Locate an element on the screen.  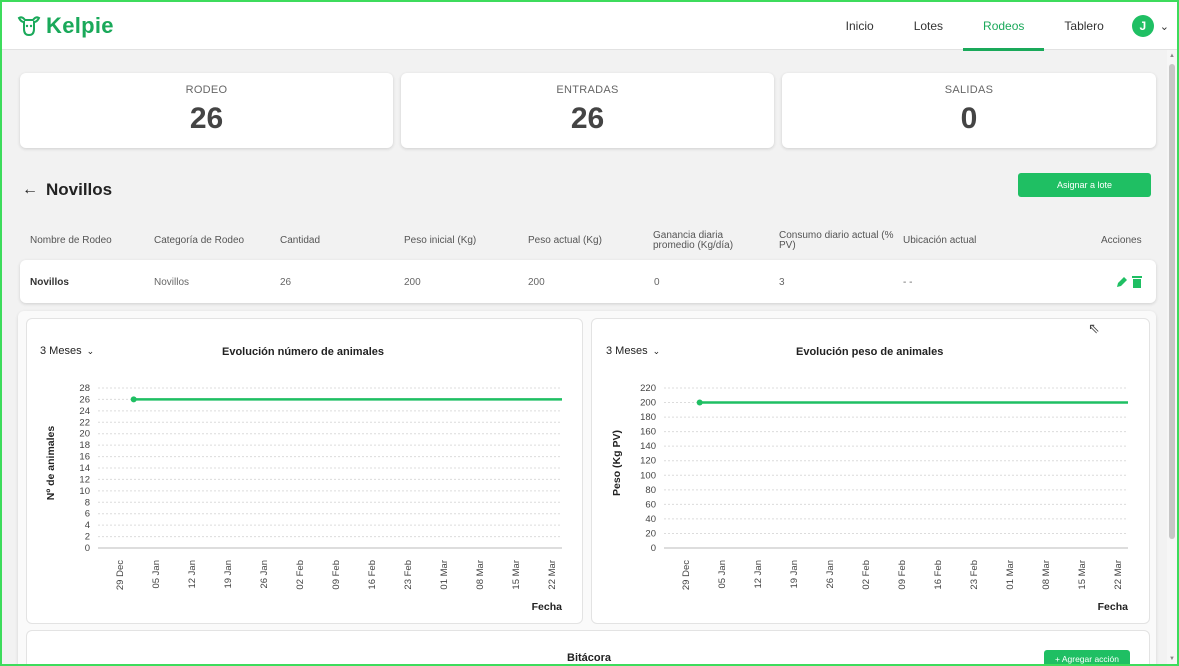
nav-rodeos: Rodeos is located at coordinates (1004, 26).